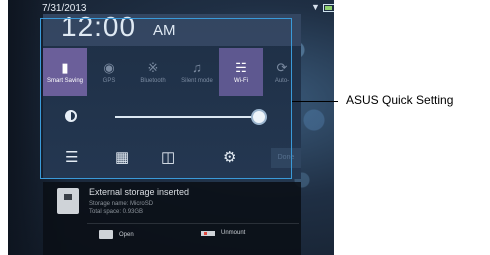 This screenshot has width=490, height=255. What do you see at coordinates (126, 234) in the screenshot?
I see `open-label: Open` at bounding box center [126, 234].